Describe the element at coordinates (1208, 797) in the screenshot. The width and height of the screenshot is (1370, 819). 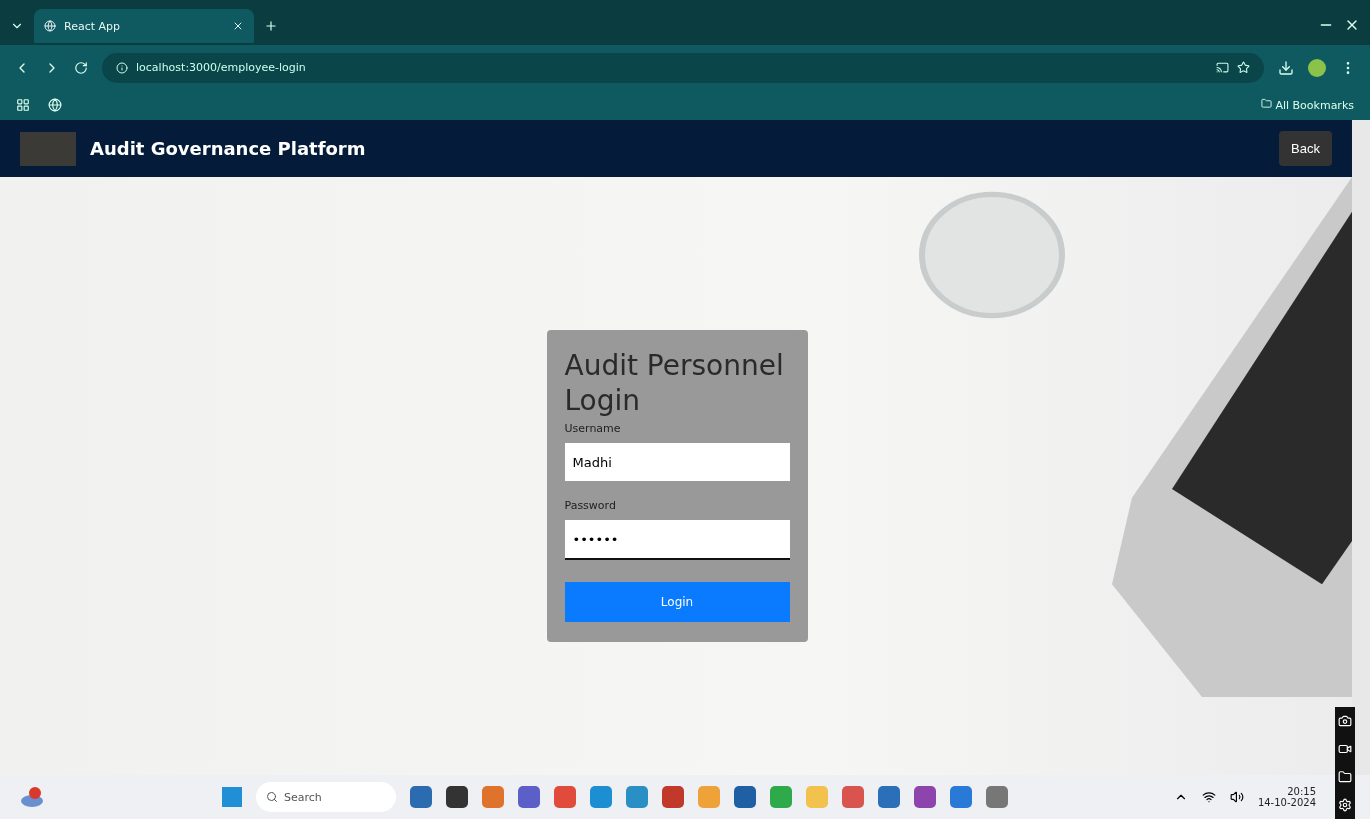
I see `wifi-icon` at that location.